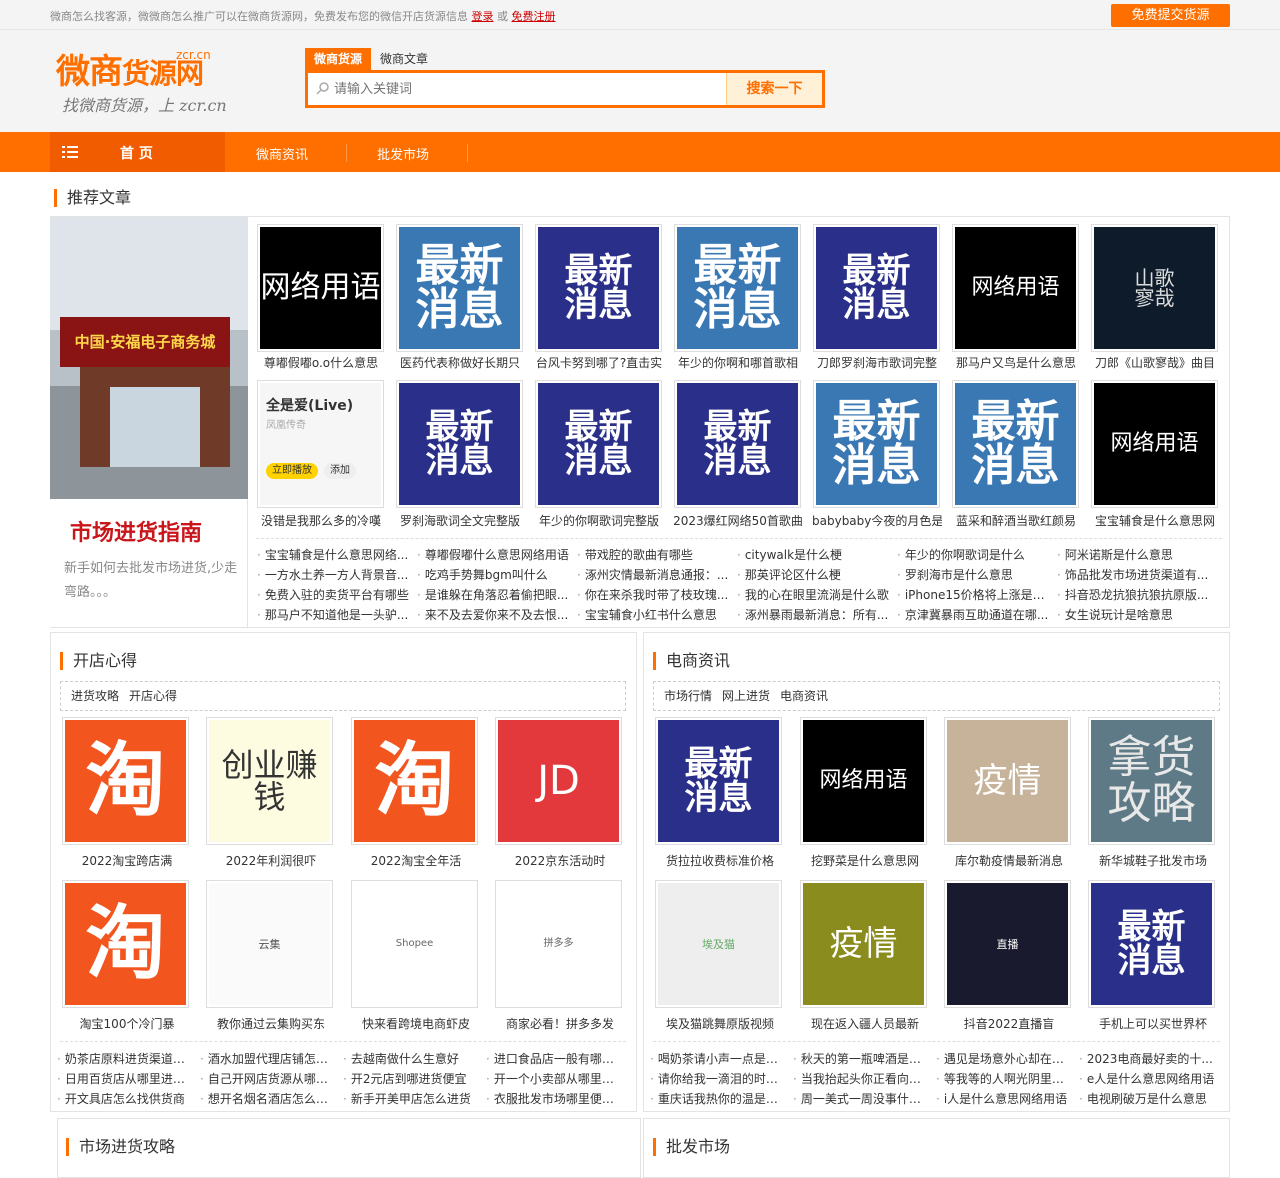 Image resolution: width=1280 pixels, height=1178 pixels. Describe the element at coordinates (865, 1023) in the screenshot. I see `article-caption: 现在返入疆人员最新` at that location.